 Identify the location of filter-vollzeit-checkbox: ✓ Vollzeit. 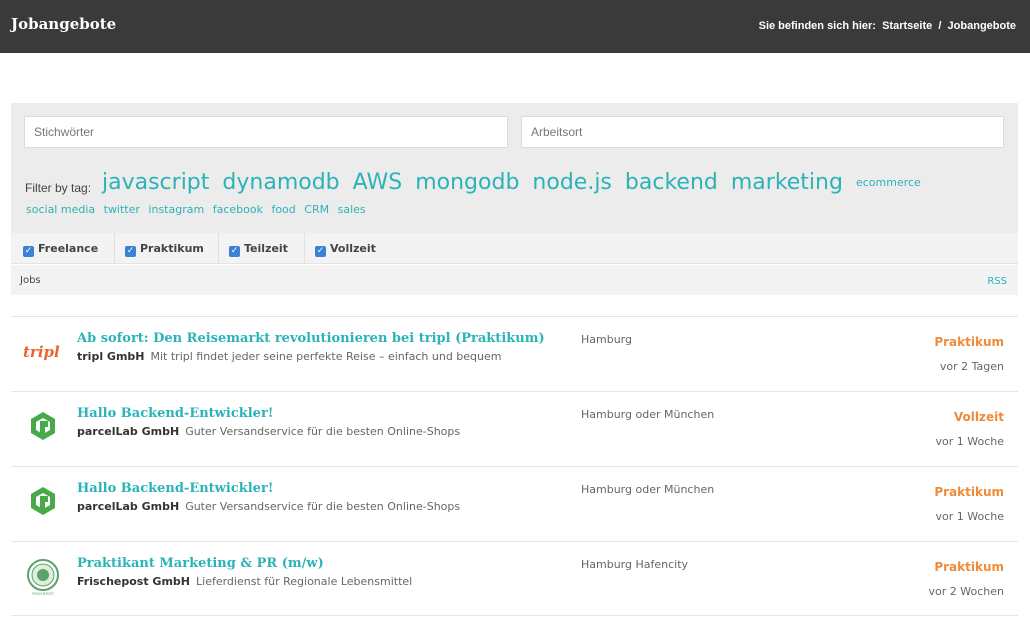
(345, 249).